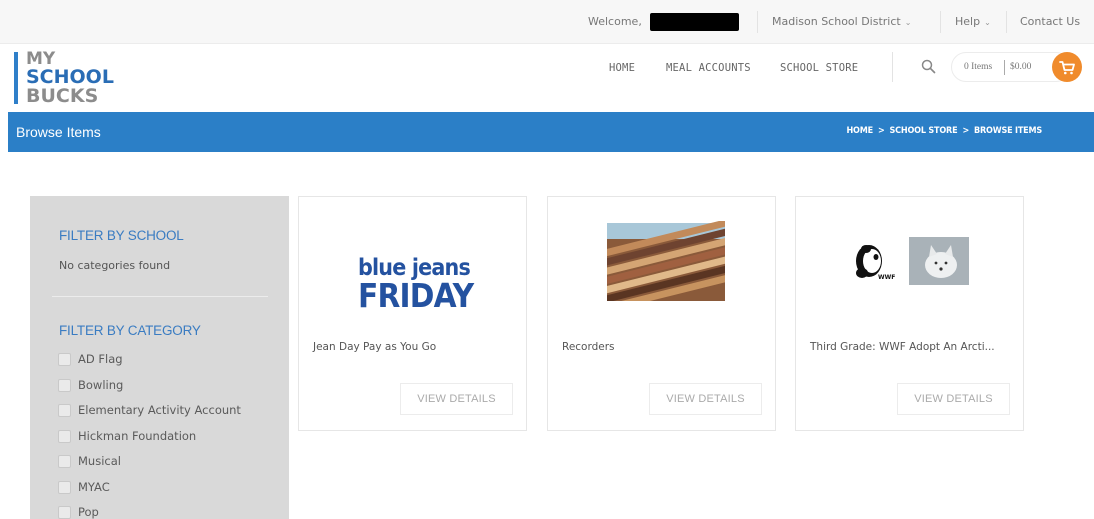 The width and height of the screenshot is (1094, 519). I want to click on help-dropdown: Help ⌄, so click(973, 21).